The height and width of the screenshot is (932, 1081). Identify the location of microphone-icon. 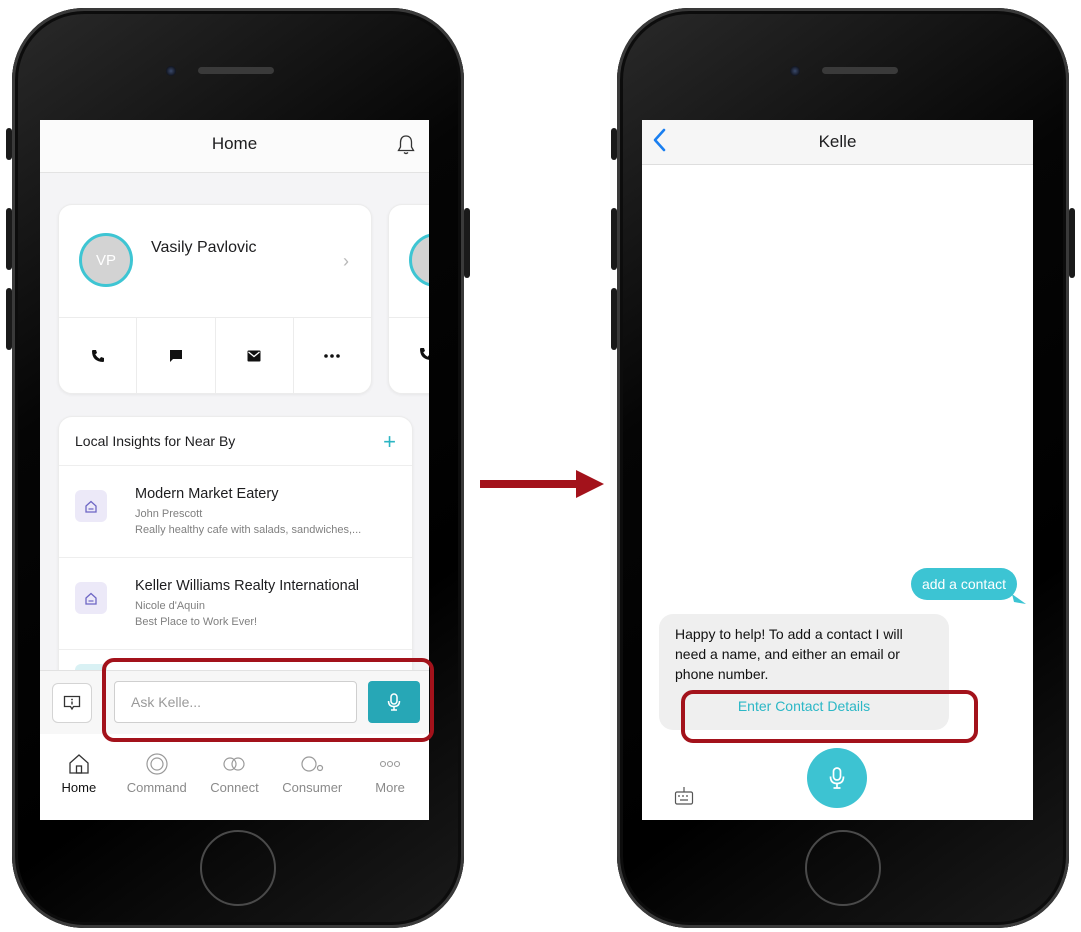
(837, 778).